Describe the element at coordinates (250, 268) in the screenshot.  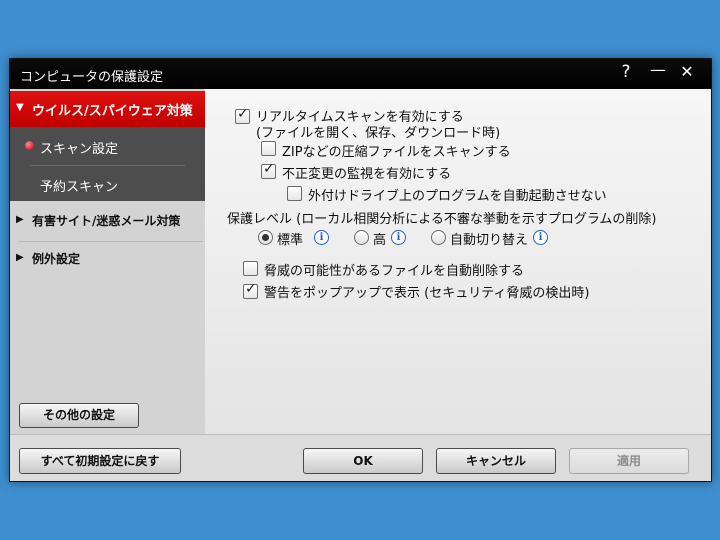
I see `auto-delete-checkbox` at that location.